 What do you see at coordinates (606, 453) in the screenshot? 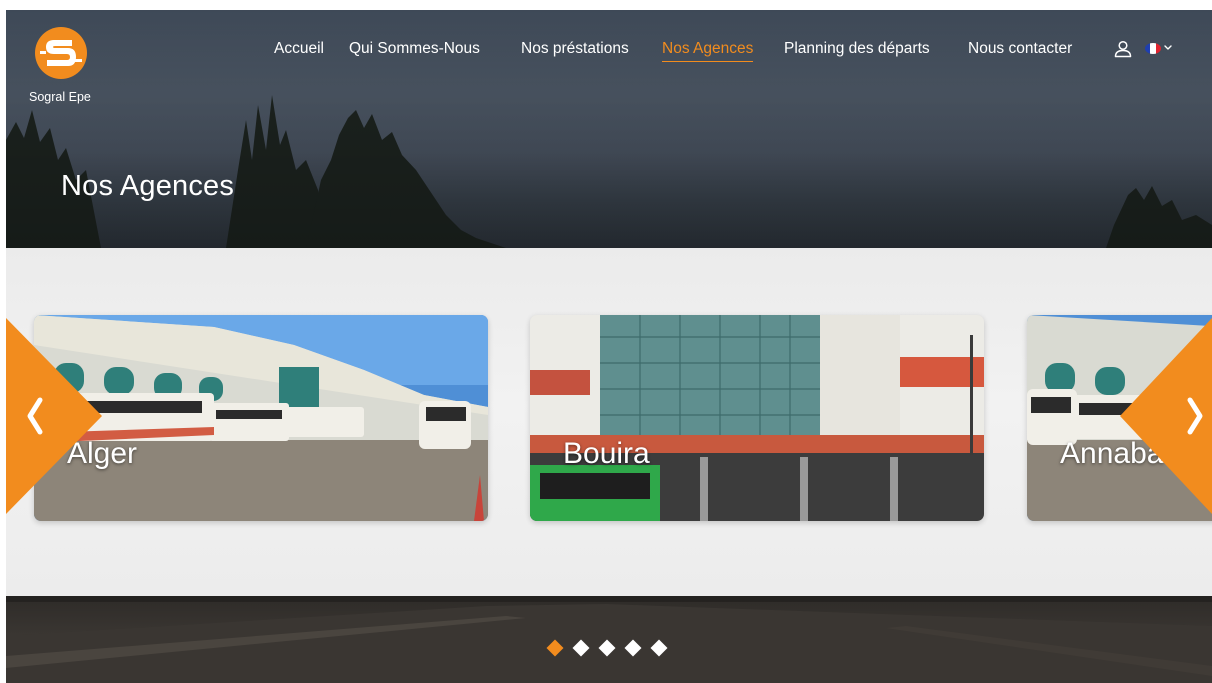
I see `agency-card-label: Bouira` at bounding box center [606, 453].